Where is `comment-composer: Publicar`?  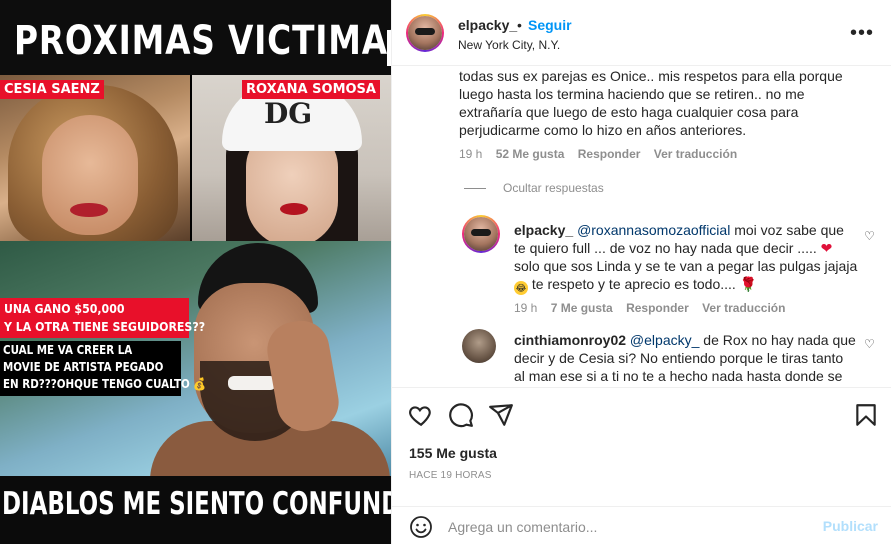
comment-composer: Publicar is located at coordinates (641, 525).